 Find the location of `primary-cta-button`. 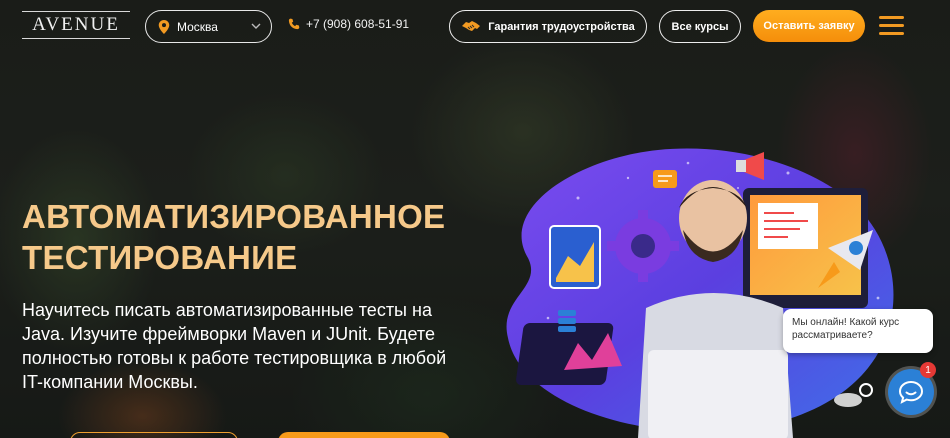

primary-cta-button is located at coordinates (364, 435).